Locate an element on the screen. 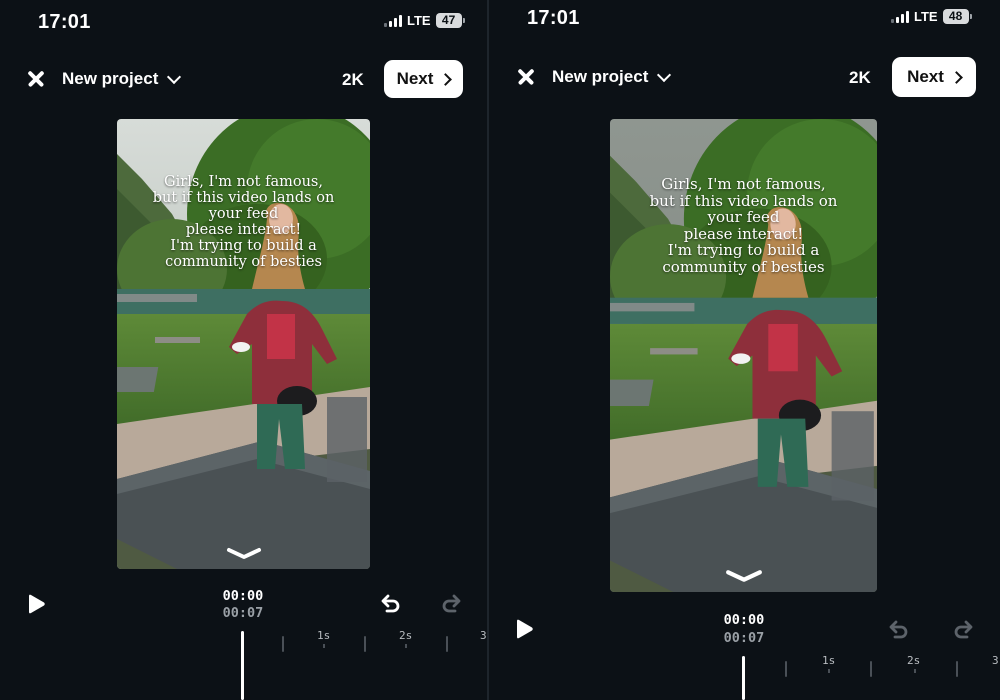  battery-level: 48 is located at coordinates (955, 16).